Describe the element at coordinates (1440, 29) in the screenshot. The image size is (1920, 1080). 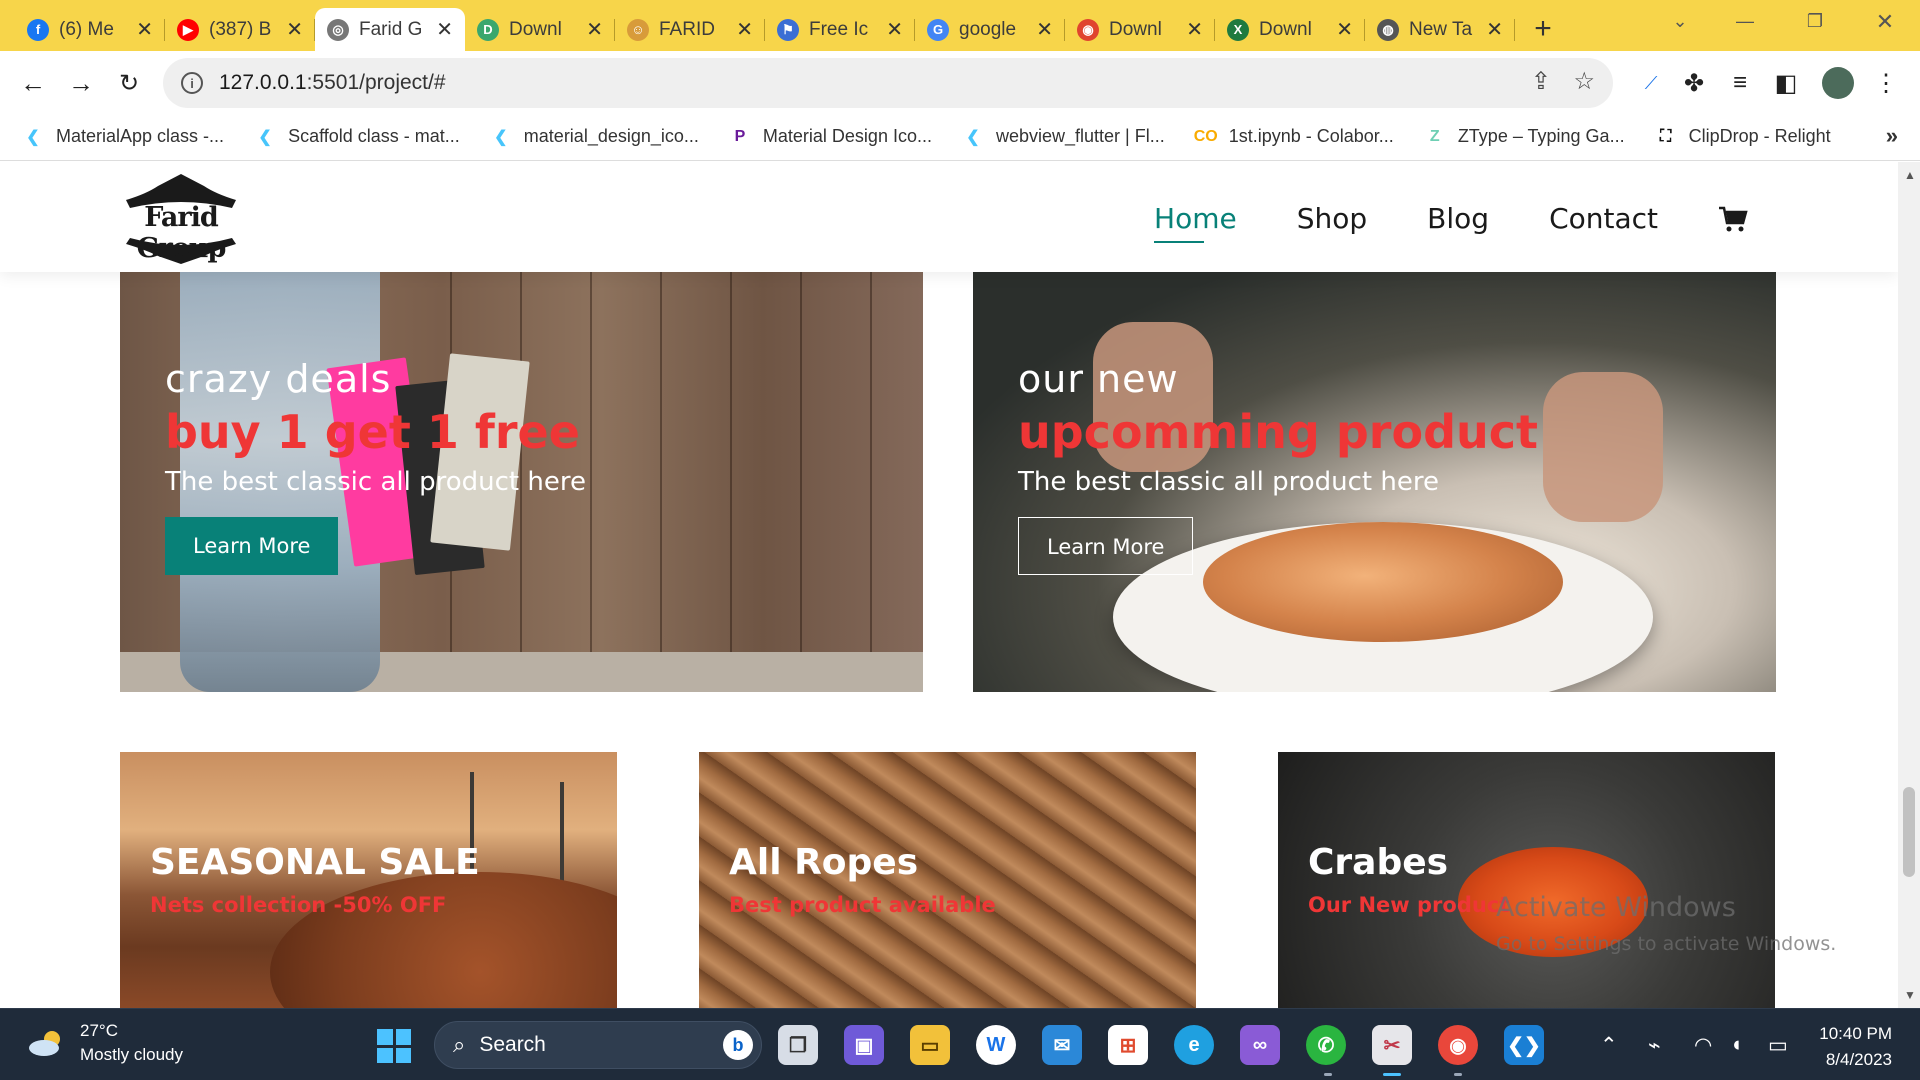
I see `browser-tab: ◍ New Ta ✕` at that location.